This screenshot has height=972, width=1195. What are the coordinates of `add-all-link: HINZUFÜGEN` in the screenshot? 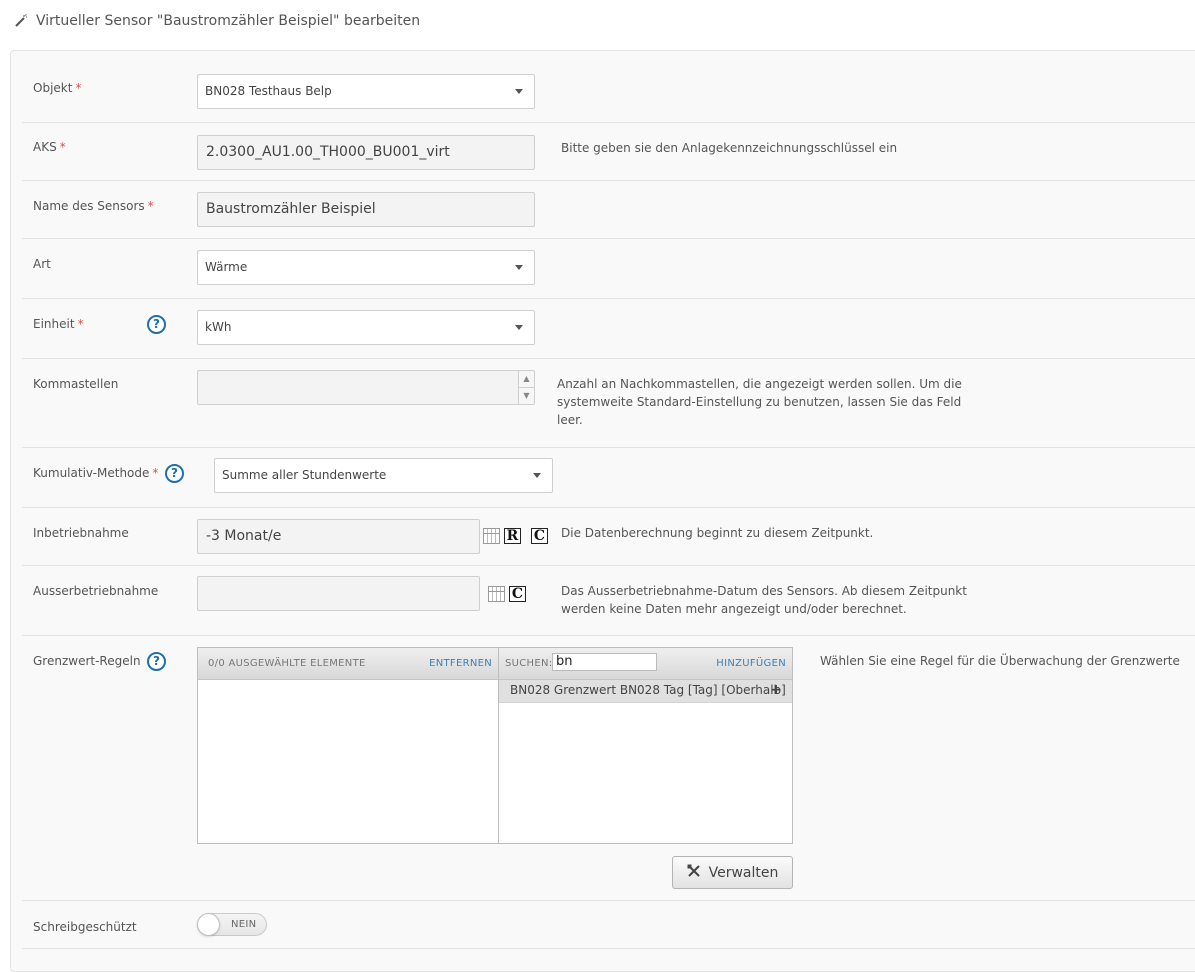 It's located at (751, 663).